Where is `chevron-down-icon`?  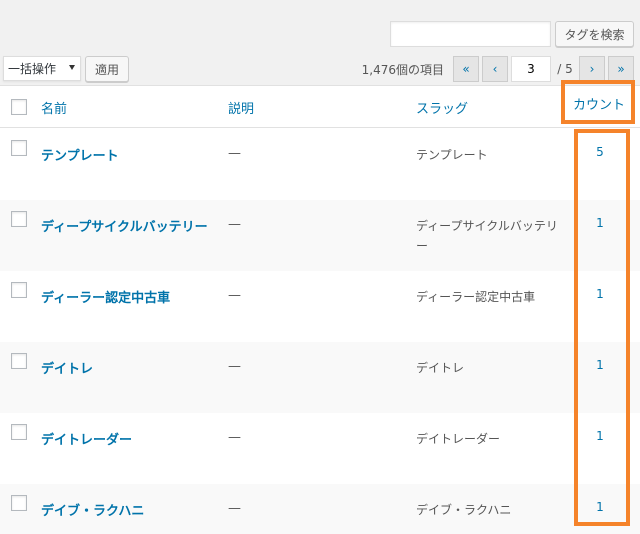 chevron-down-icon is located at coordinates (72, 67).